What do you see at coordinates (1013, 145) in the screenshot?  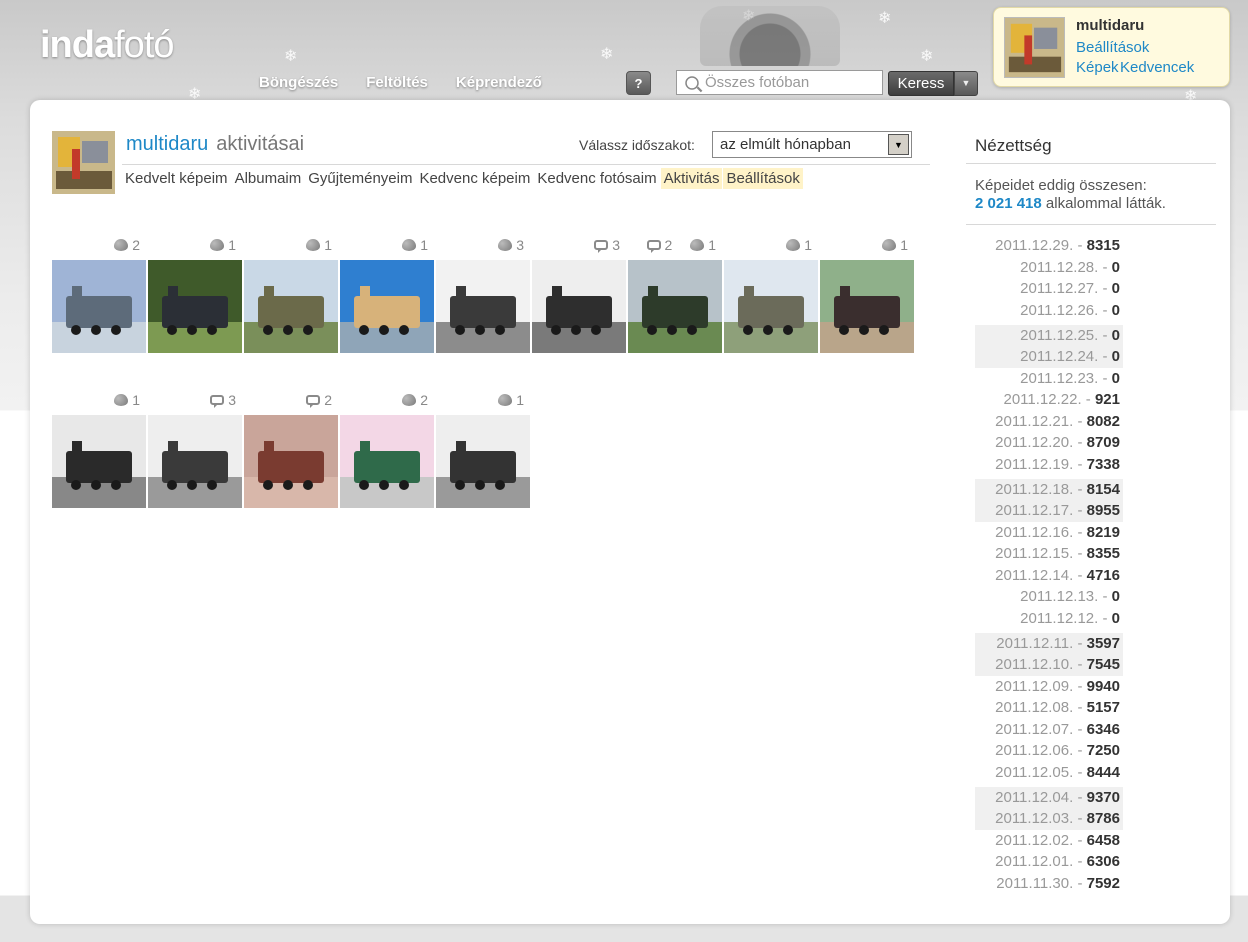 I see `views-title: Nézettség` at bounding box center [1013, 145].